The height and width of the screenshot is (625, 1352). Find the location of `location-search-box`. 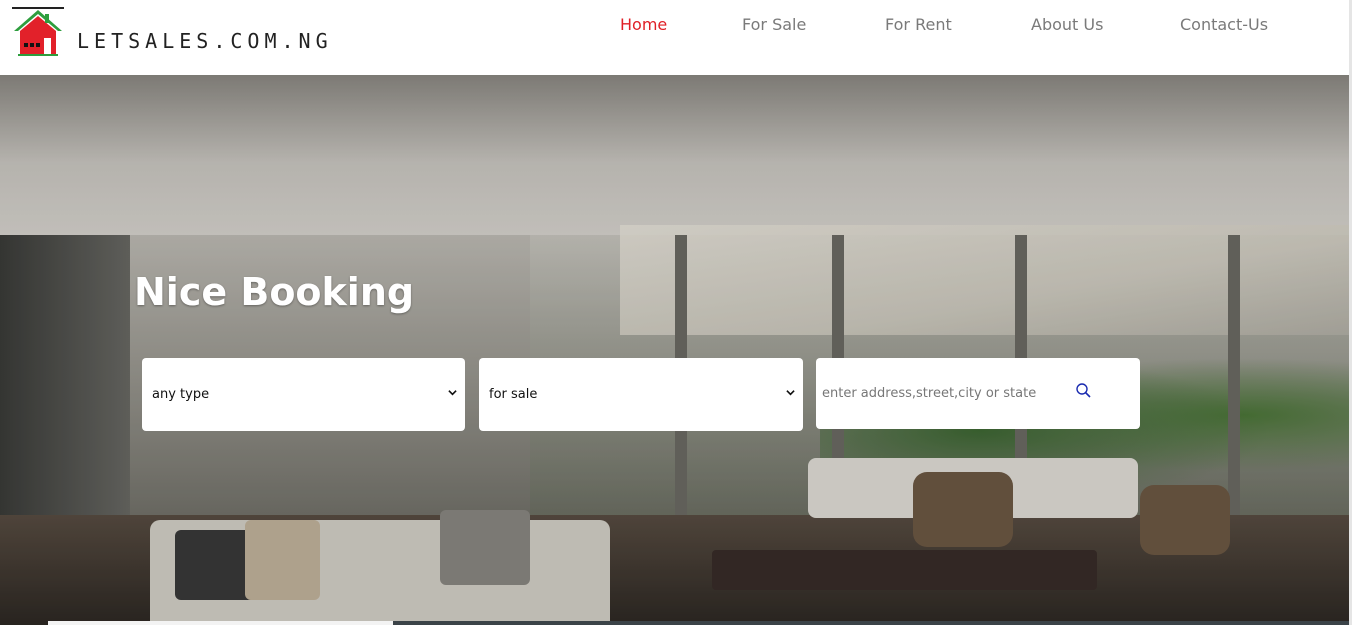

location-search-box is located at coordinates (978, 393).